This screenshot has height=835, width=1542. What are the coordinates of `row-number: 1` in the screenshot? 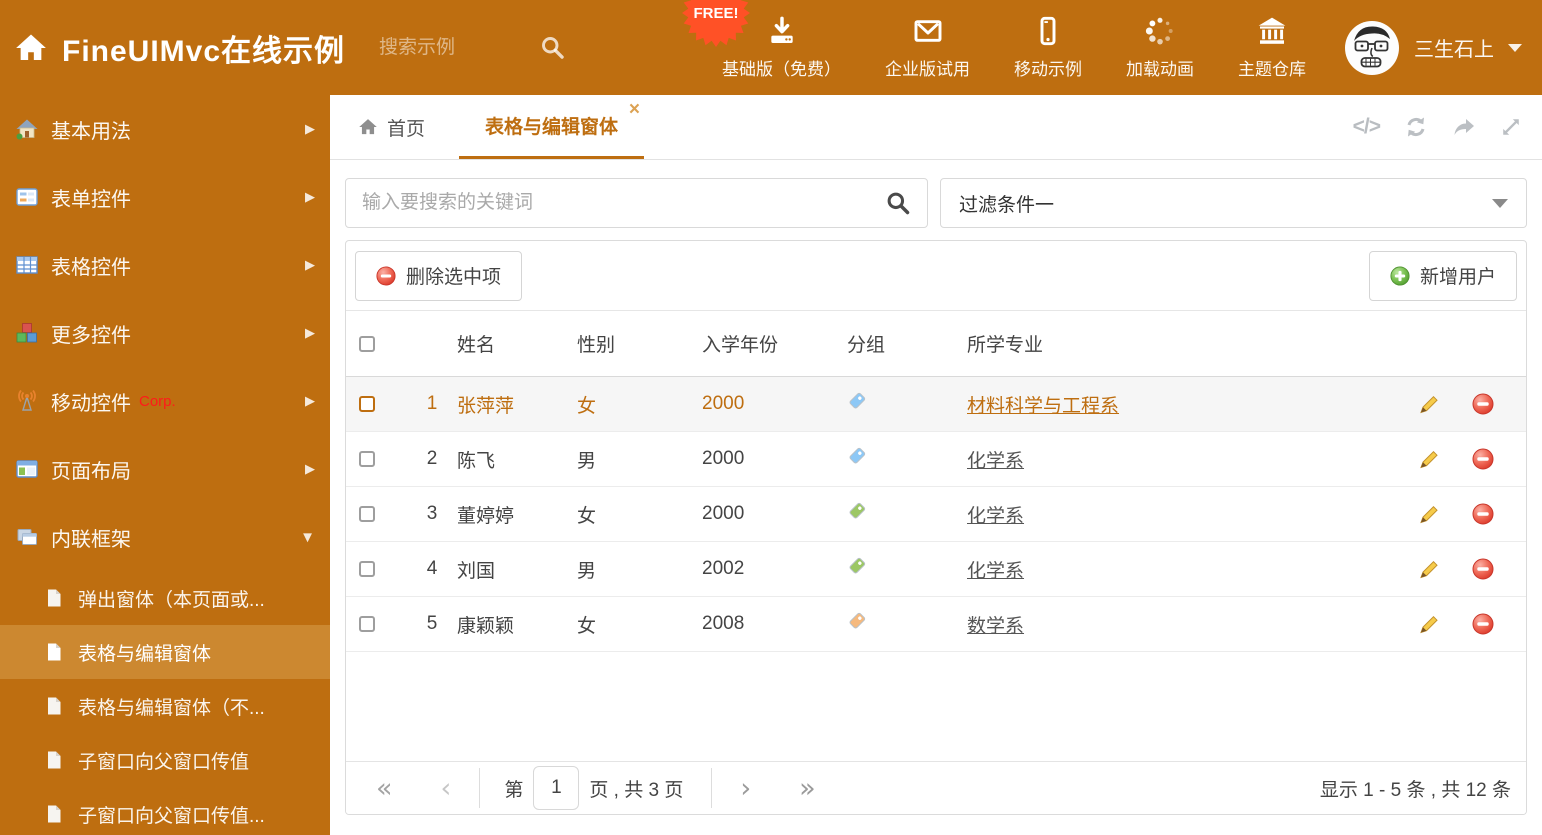 It's located at (432, 403).